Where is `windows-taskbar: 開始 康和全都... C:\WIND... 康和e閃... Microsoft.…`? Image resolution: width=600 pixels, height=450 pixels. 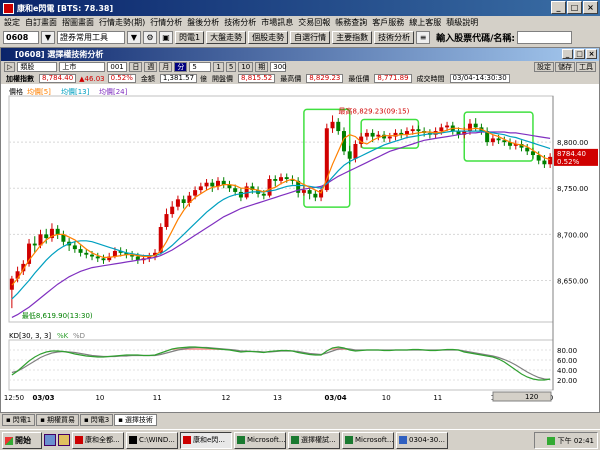
windows-taskbar: 開始 康和全都... C:\WIND... 康和e閃... Microsoft.… is located at coordinates (300, 439).